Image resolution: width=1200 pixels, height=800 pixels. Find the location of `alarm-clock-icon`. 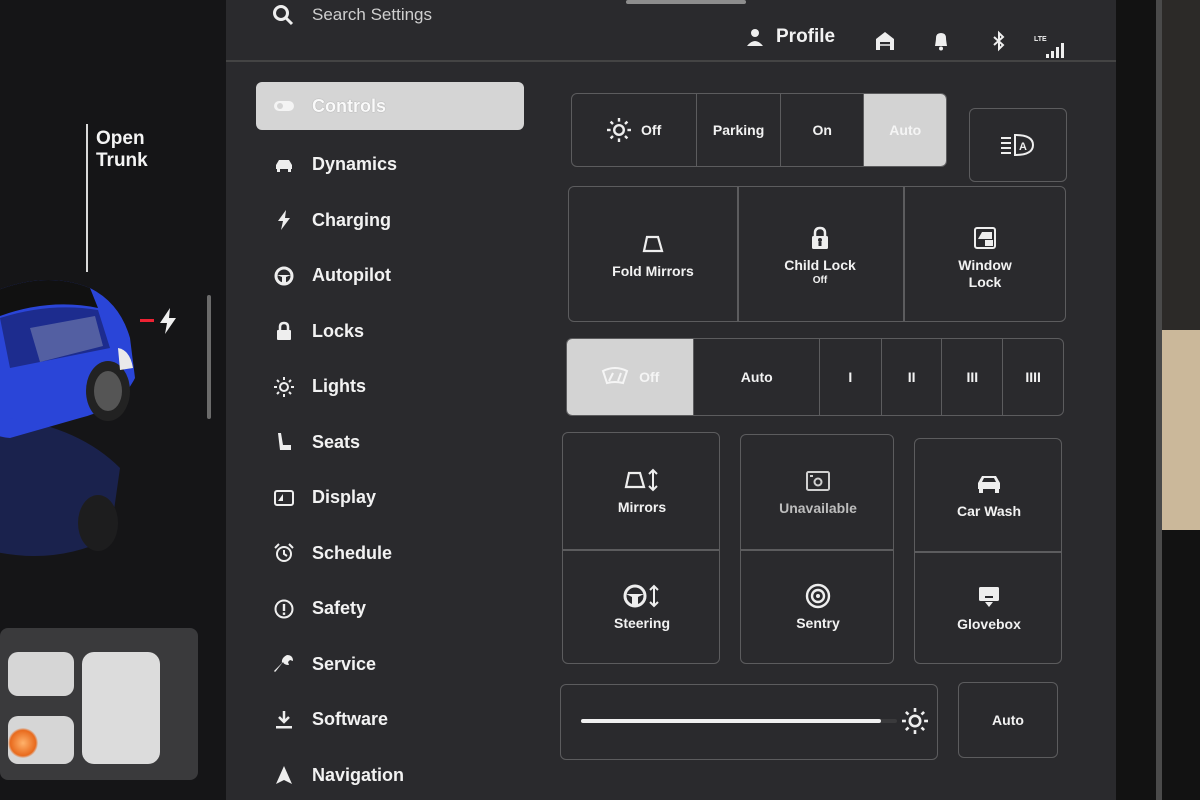

alarm-clock-icon is located at coordinates (284, 553).